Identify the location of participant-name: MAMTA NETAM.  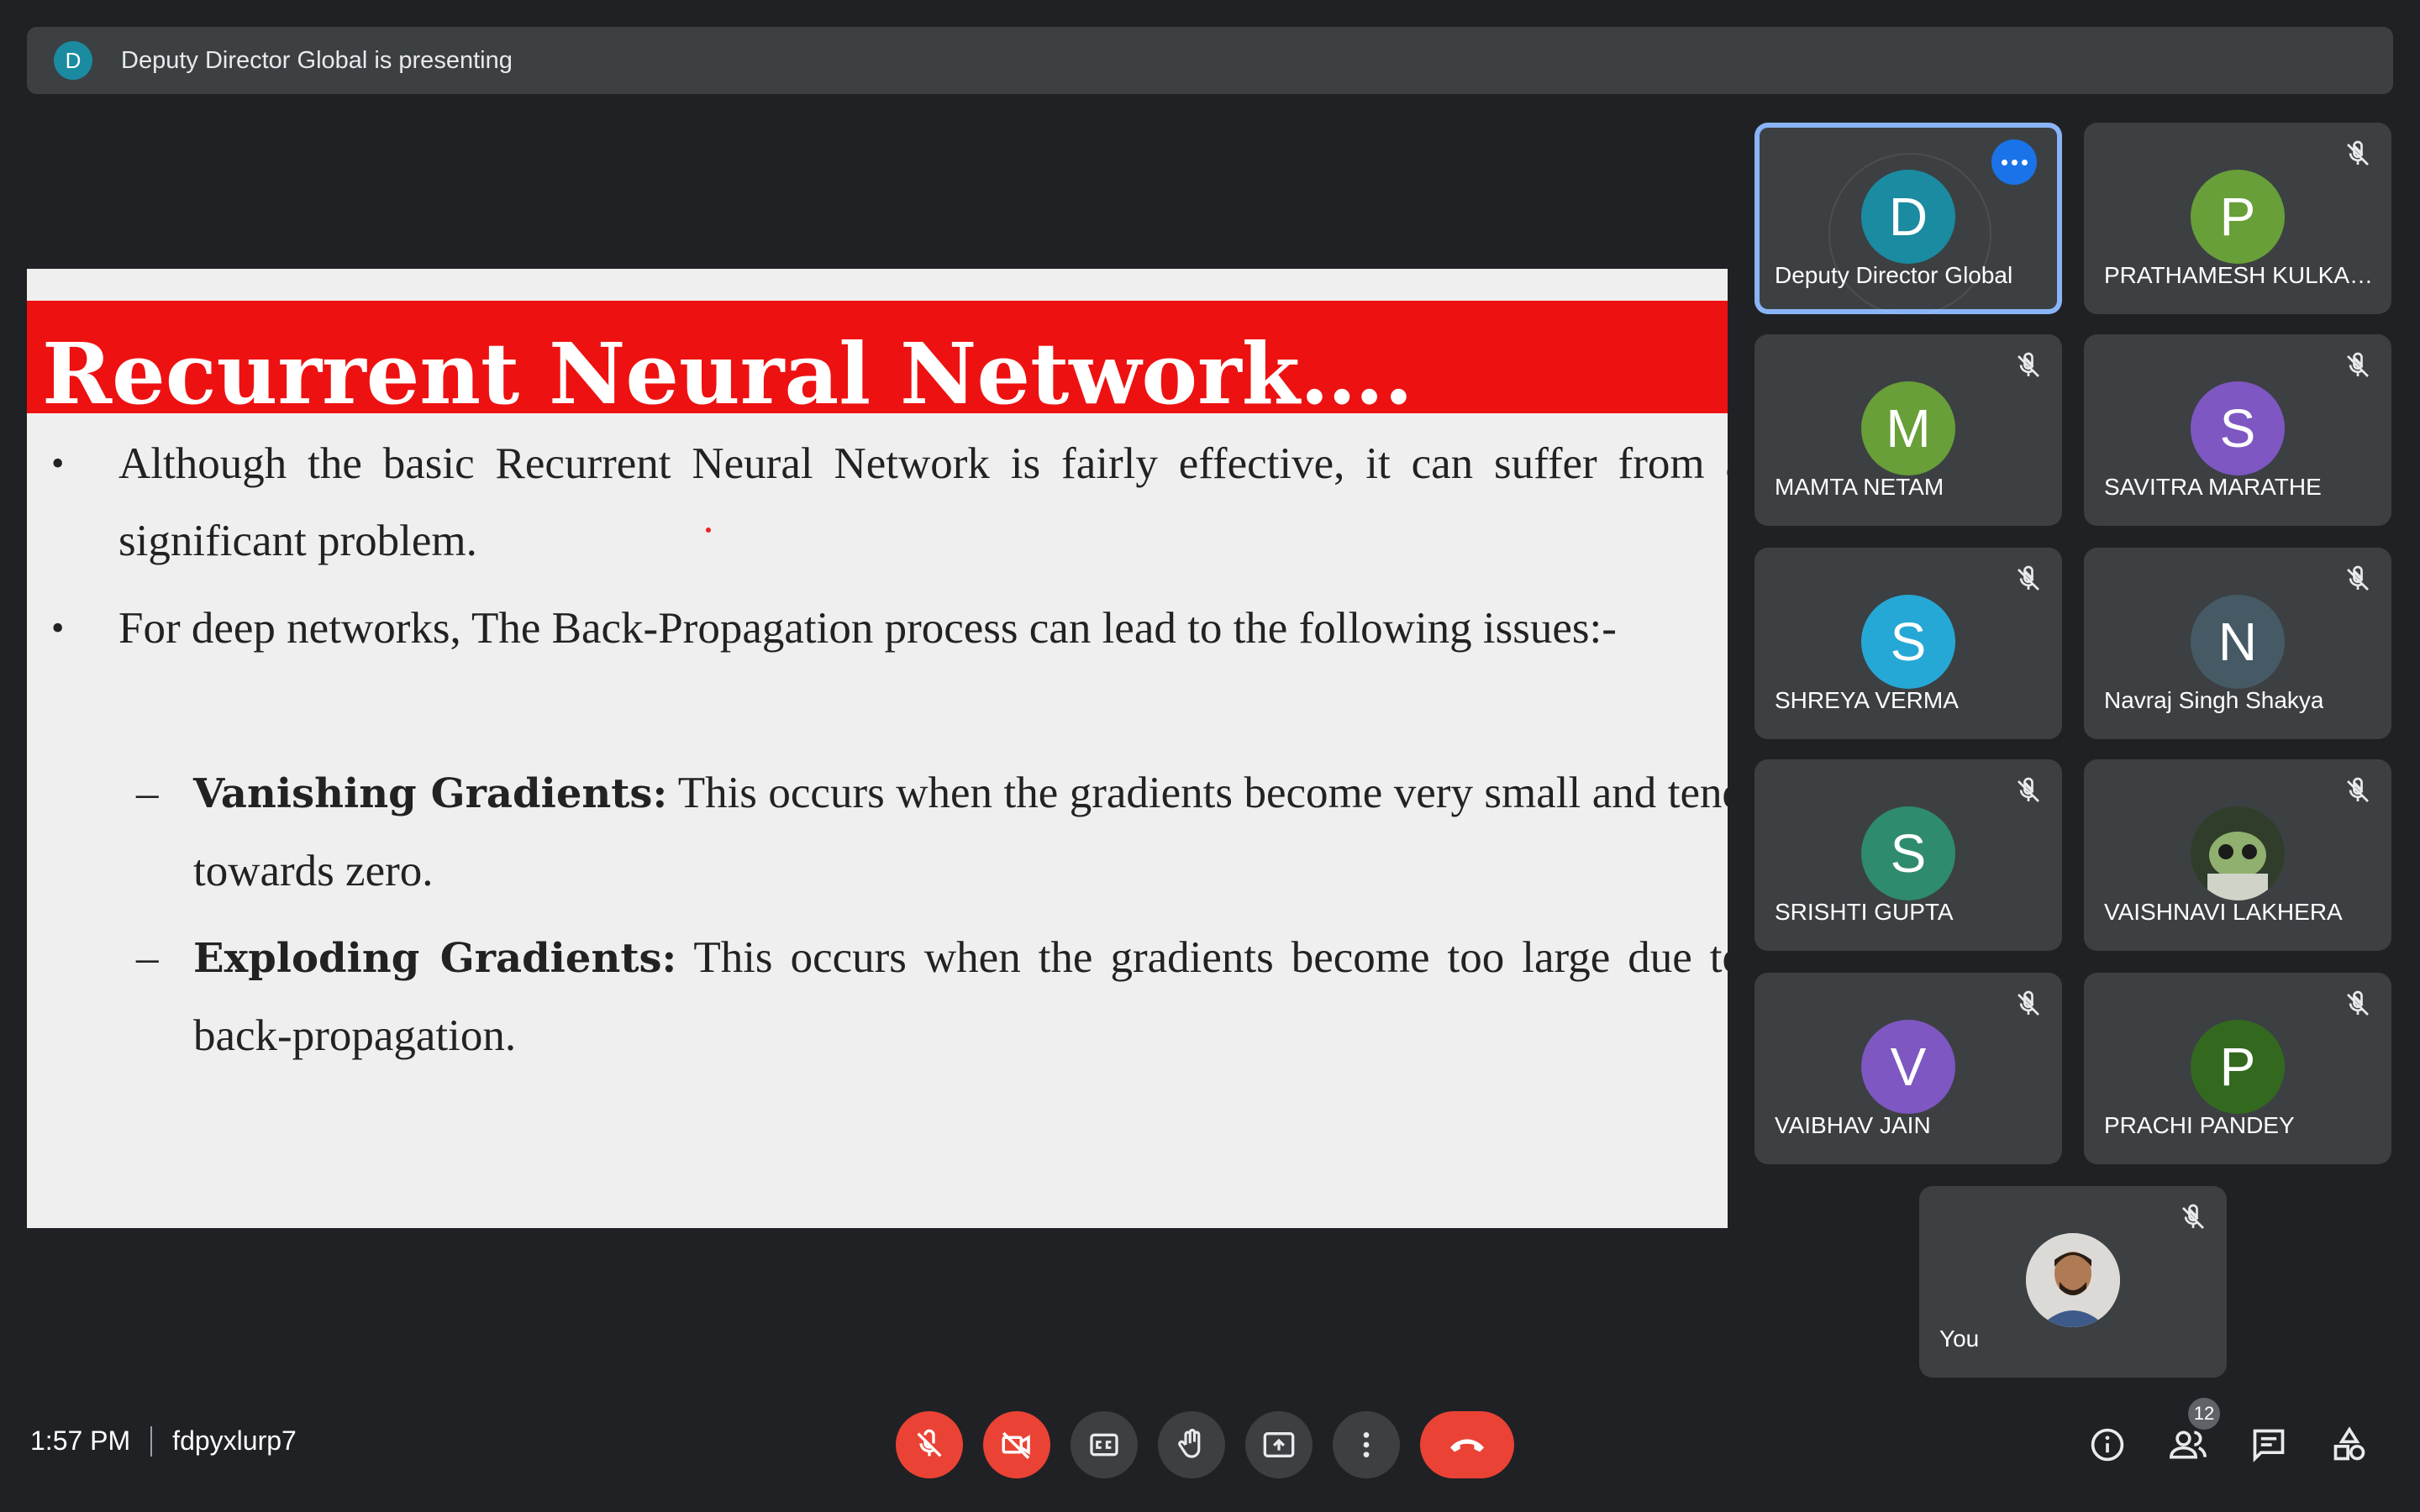
(1860, 487).